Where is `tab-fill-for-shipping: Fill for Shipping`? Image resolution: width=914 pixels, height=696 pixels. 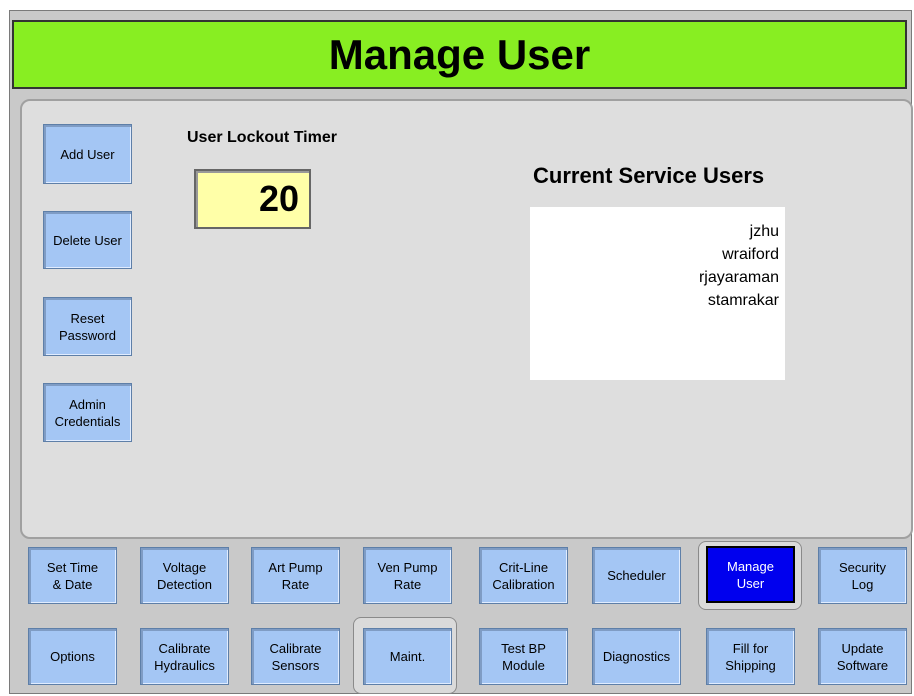 tab-fill-for-shipping: Fill for Shipping is located at coordinates (750, 656).